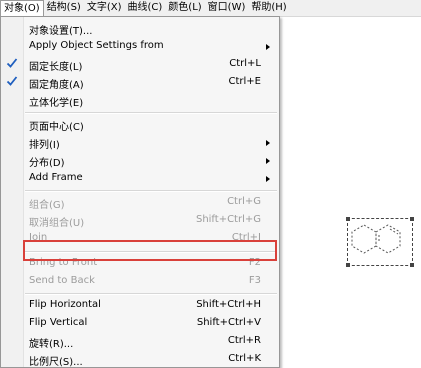 This screenshot has width=421, height=368. What do you see at coordinates (140, 359) in the screenshot?
I see `menu-item-scale: 比例尺(S)... Ctrl+K` at bounding box center [140, 359].